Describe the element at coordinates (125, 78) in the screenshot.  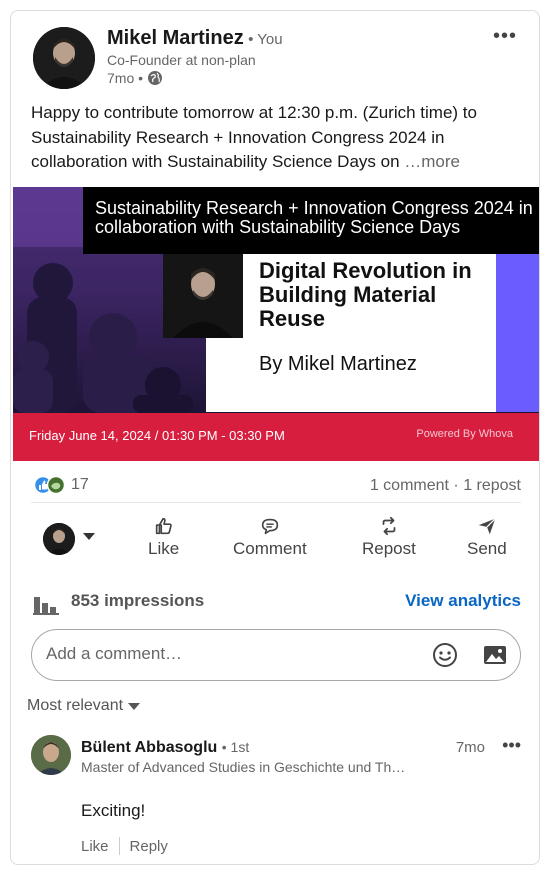
I see `post-time-text: 7mo •` at that location.